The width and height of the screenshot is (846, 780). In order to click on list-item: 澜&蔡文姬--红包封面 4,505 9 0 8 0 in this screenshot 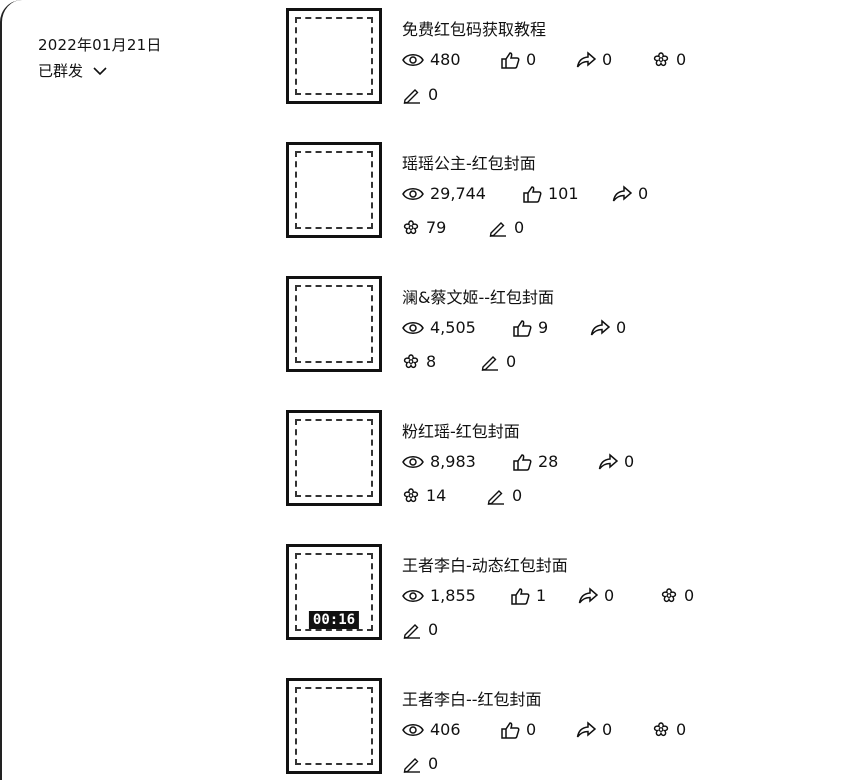, I will do `click(556, 331)`.